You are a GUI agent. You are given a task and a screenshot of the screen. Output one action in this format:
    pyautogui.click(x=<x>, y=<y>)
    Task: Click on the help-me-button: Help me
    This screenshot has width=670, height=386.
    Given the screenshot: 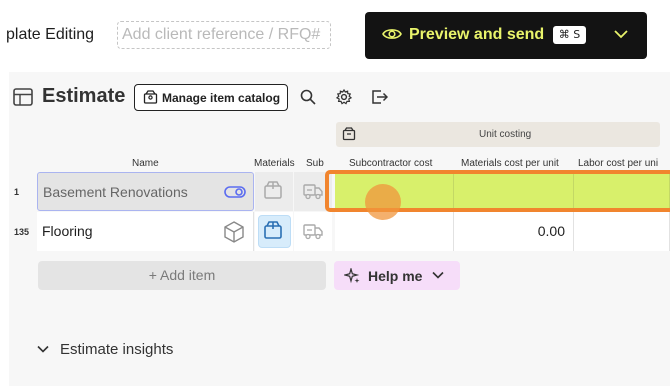 What is the action you would take?
    pyautogui.click(x=397, y=275)
    